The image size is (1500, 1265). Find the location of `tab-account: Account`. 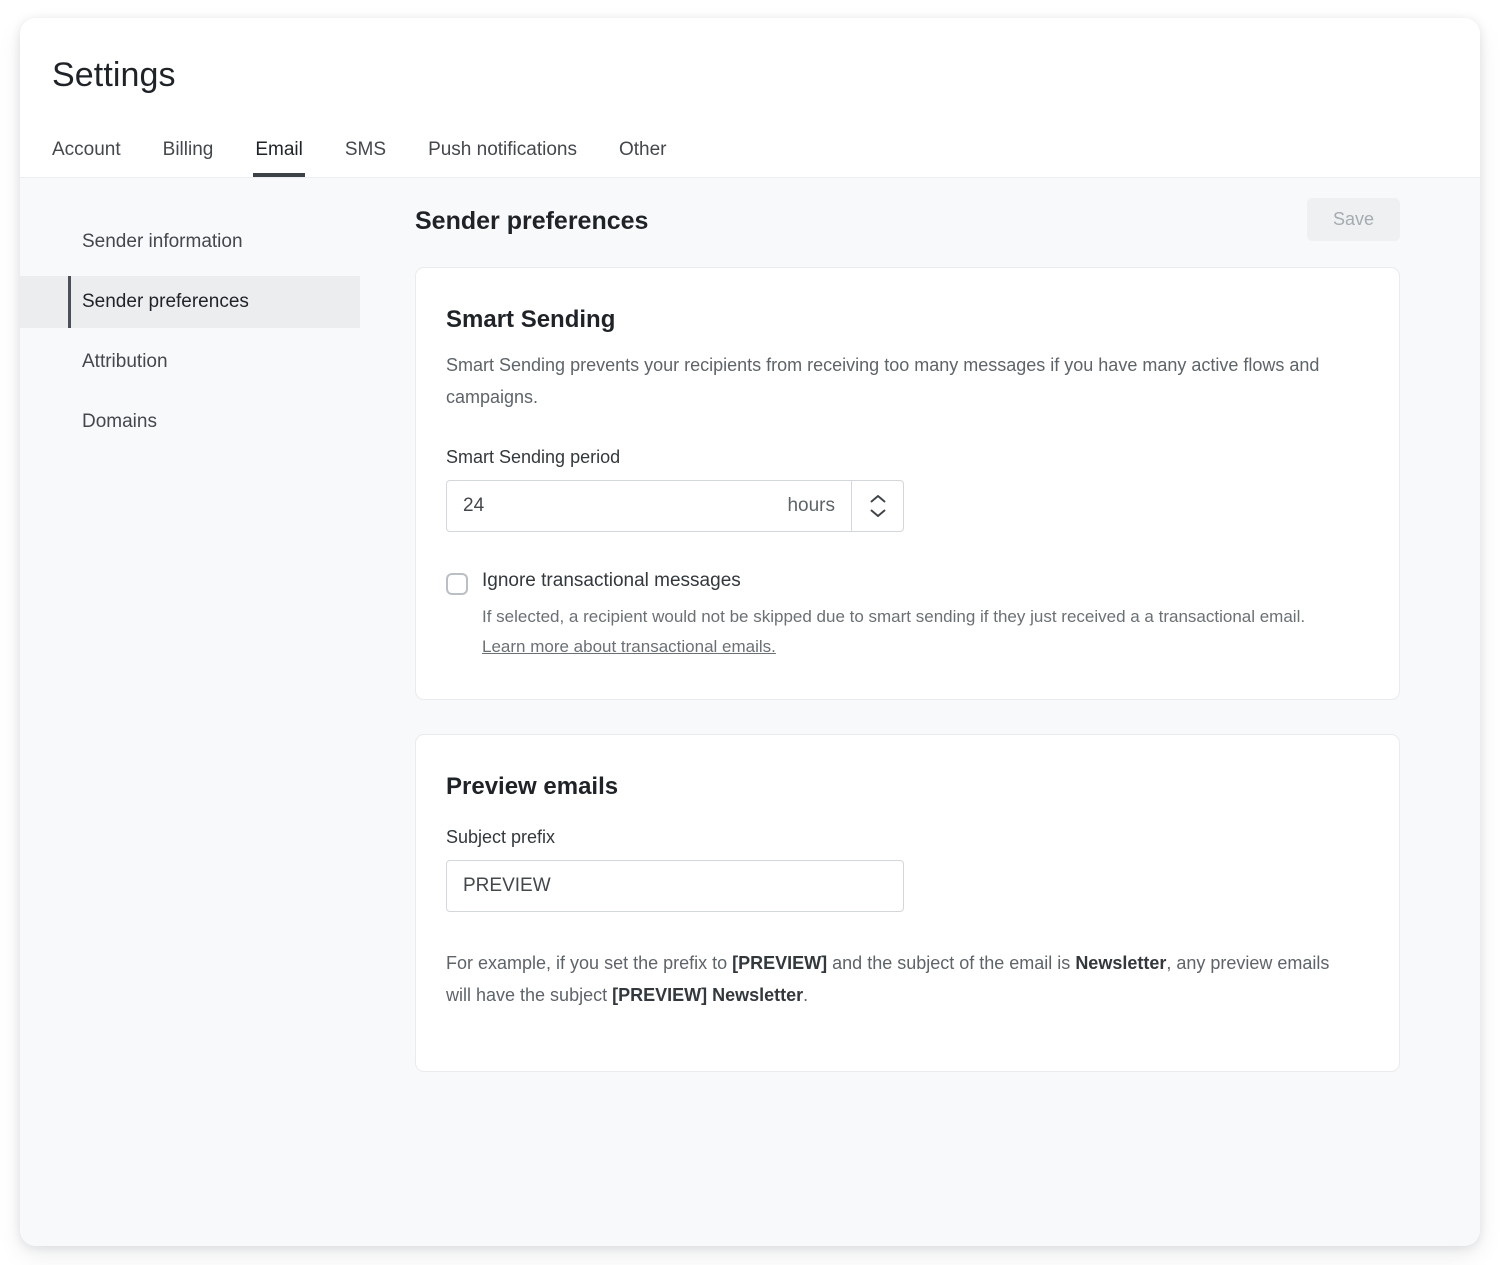

tab-account: Account is located at coordinates (86, 158).